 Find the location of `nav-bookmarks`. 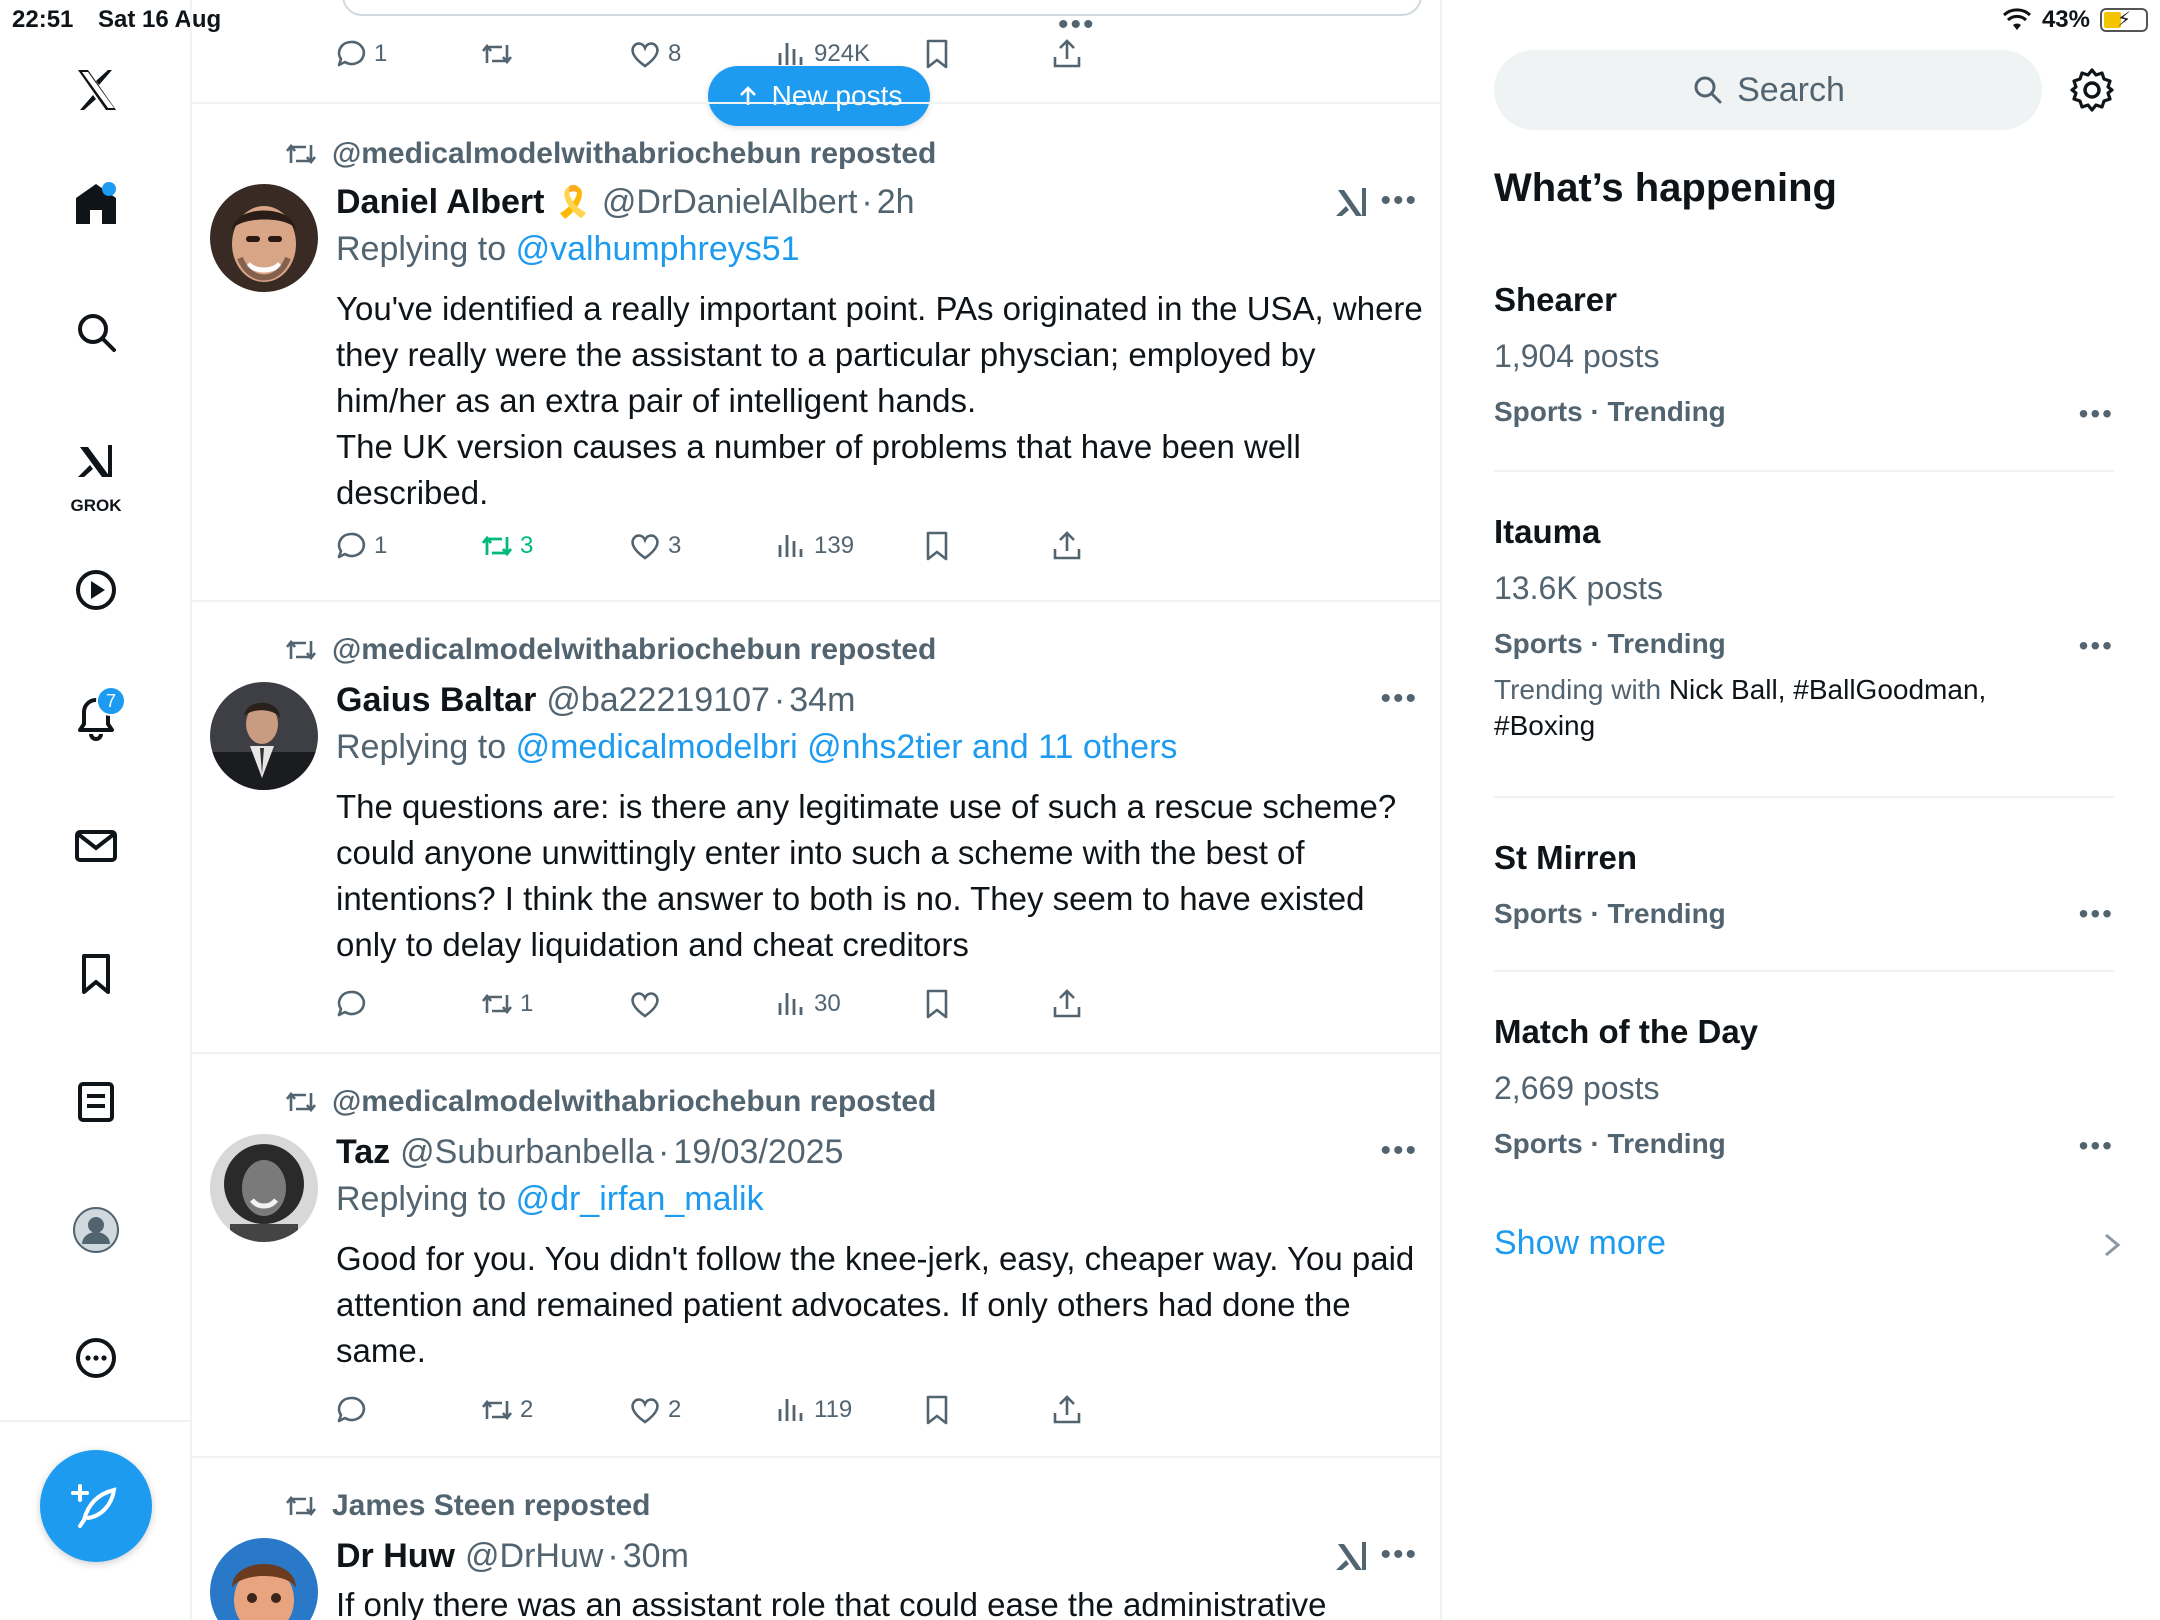

nav-bookmarks is located at coordinates (96, 974).